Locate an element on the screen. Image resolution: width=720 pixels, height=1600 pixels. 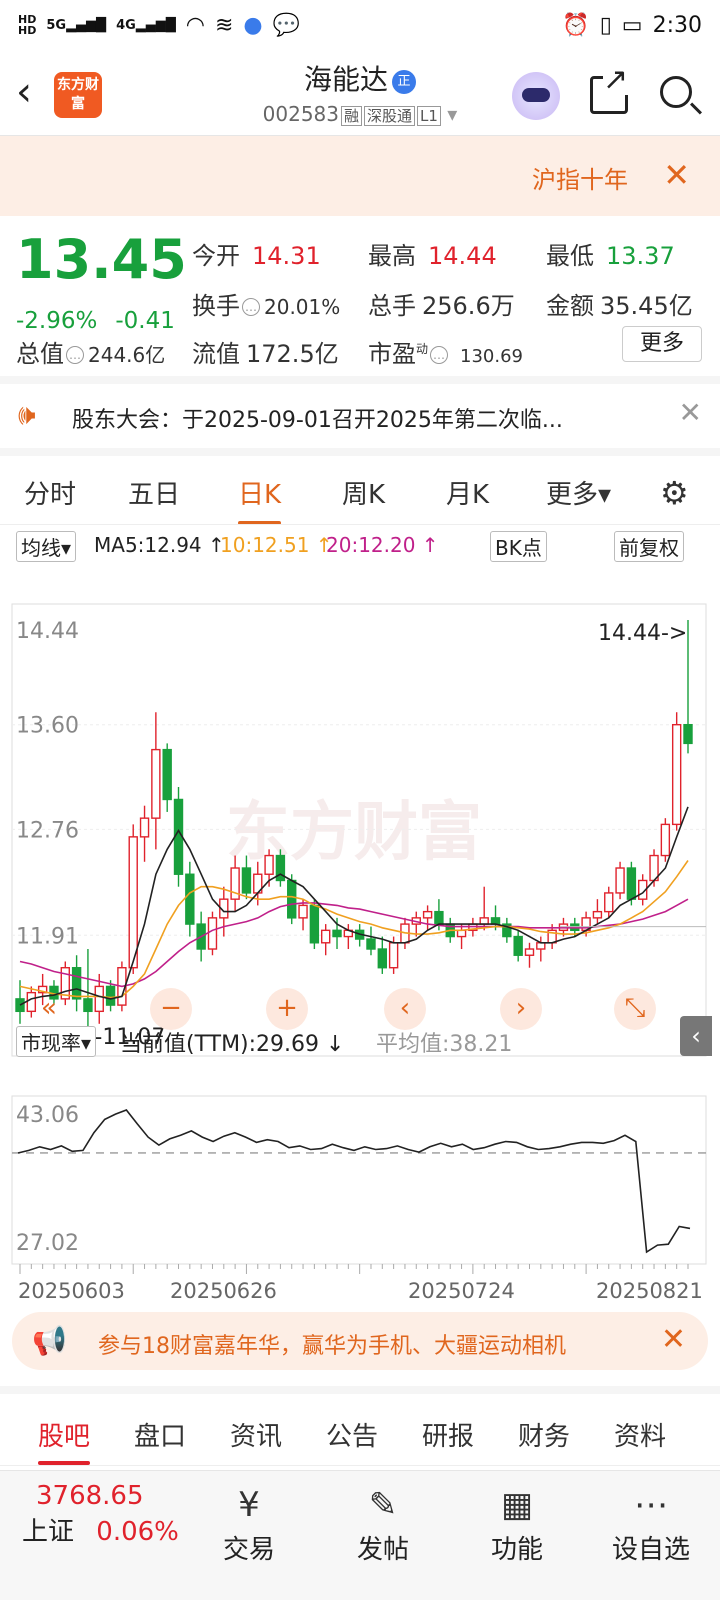
share-icon is located at coordinates (609, 89).